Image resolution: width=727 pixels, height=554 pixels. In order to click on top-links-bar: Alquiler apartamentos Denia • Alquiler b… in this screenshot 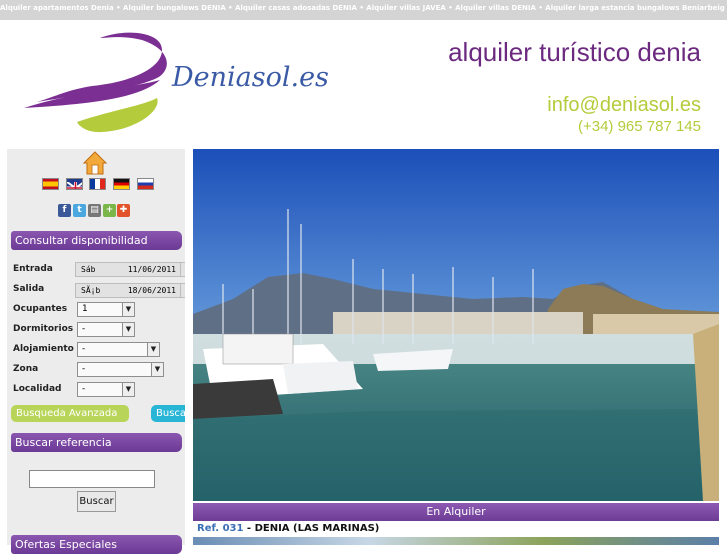, I will do `click(363, 10)`.